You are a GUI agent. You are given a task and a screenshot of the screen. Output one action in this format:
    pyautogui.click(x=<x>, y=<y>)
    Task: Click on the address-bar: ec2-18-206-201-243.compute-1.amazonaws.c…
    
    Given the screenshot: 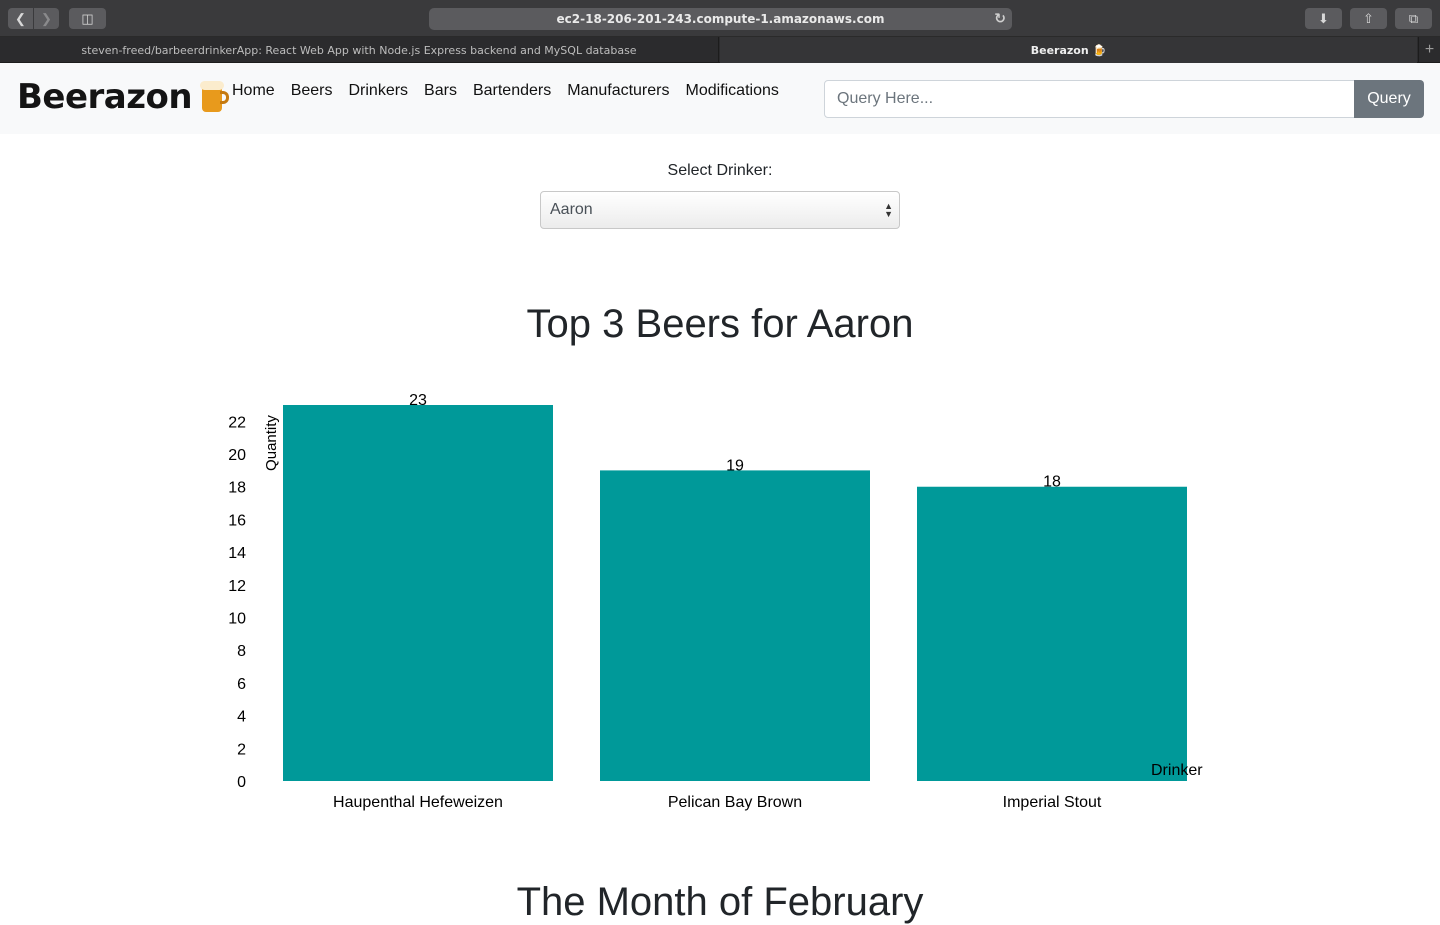 What is the action you would take?
    pyautogui.click(x=720, y=19)
    